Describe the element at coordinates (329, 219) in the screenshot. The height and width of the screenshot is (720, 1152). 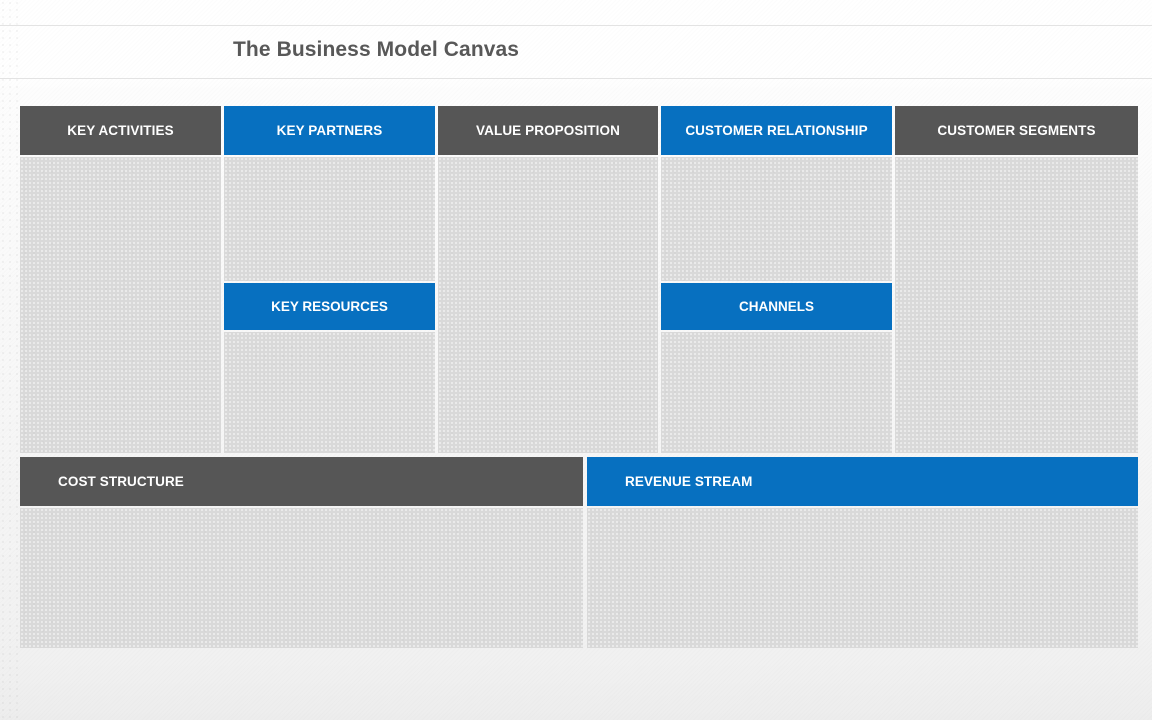
I see `cell-body-key-partners` at that location.